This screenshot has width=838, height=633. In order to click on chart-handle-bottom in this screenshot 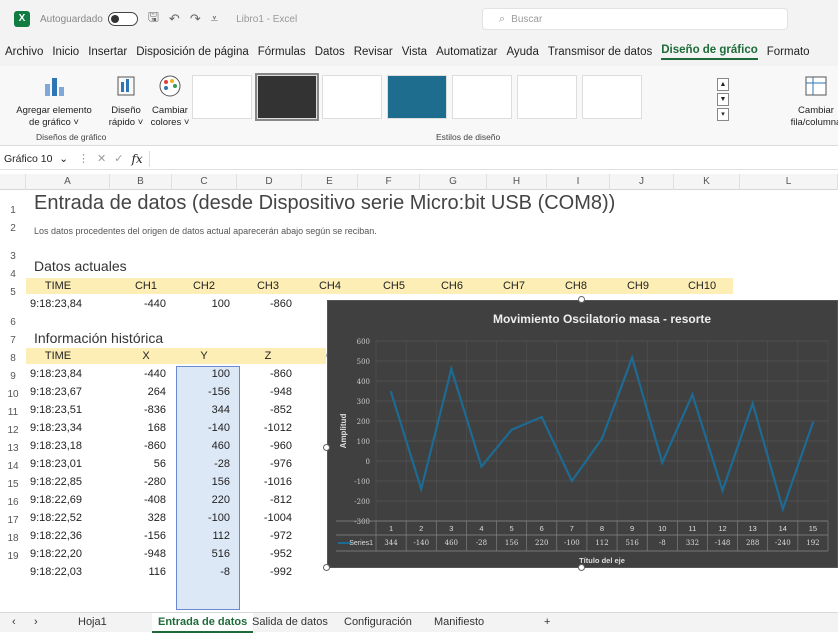, I will do `click(581, 567)`.